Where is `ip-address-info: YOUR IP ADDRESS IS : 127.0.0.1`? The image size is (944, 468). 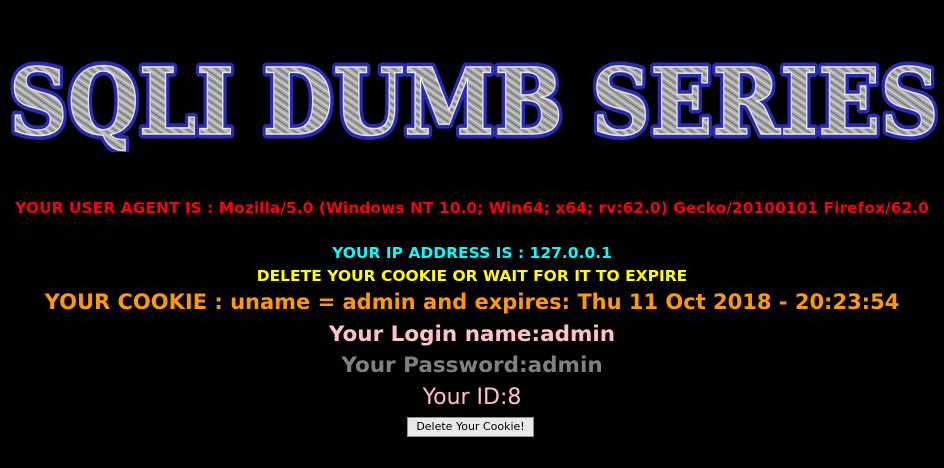 ip-address-info: YOUR IP ADDRESS IS : 127.0.0.1 is located at coordinates (472, 253).